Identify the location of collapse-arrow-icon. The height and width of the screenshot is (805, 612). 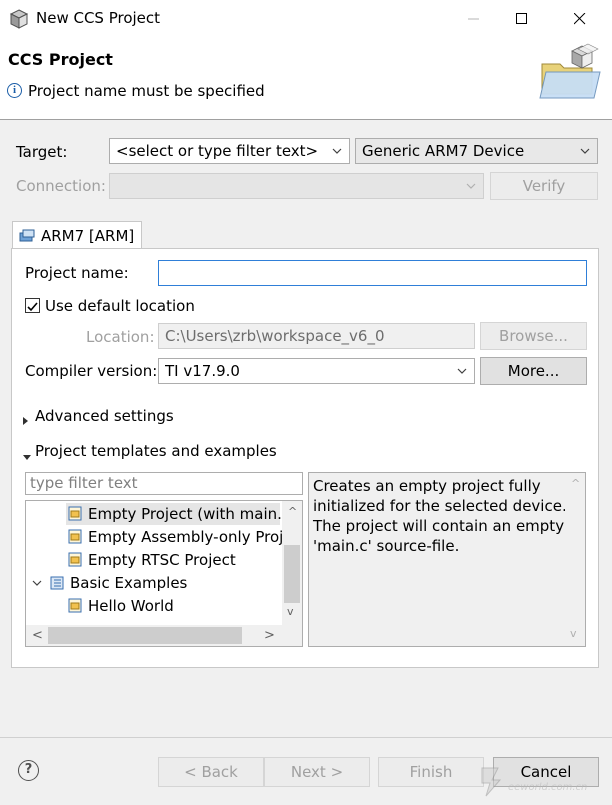
(27, 457).